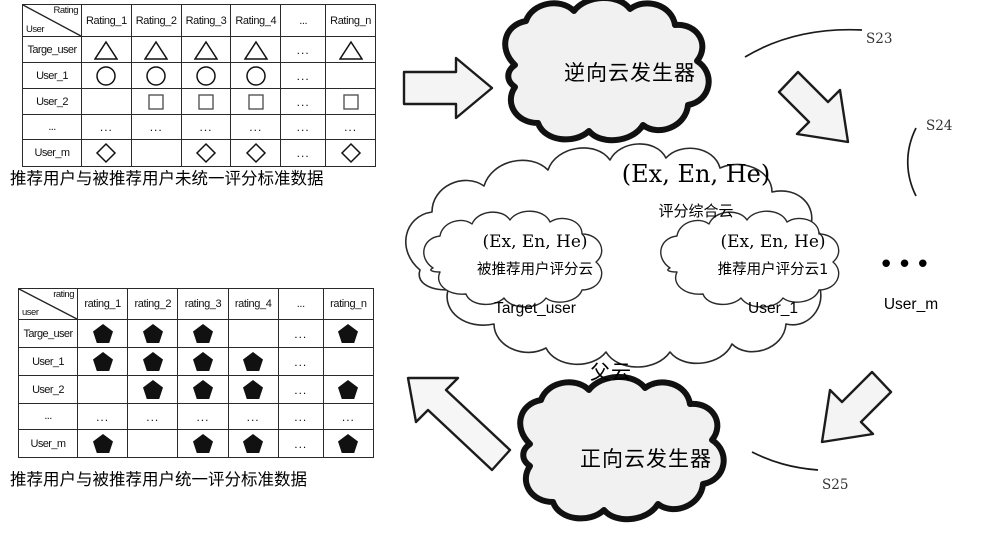 This screenshot has height=540, width=1000. What do you see at coordinates (630, 73) in the screenshot?
I see `reverse-cloud-generator-label: 逆向云发生器` at bounding box center [630, 73].